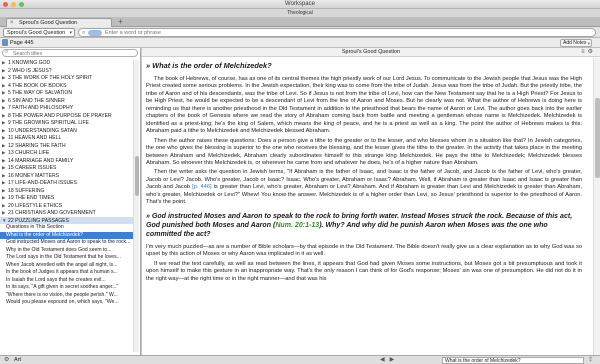 The height and width of the screenshot is (364, 600). Describe the element at coordinates (17, 360) in the screenshot. I see `resource-type-label: Art` at that location.